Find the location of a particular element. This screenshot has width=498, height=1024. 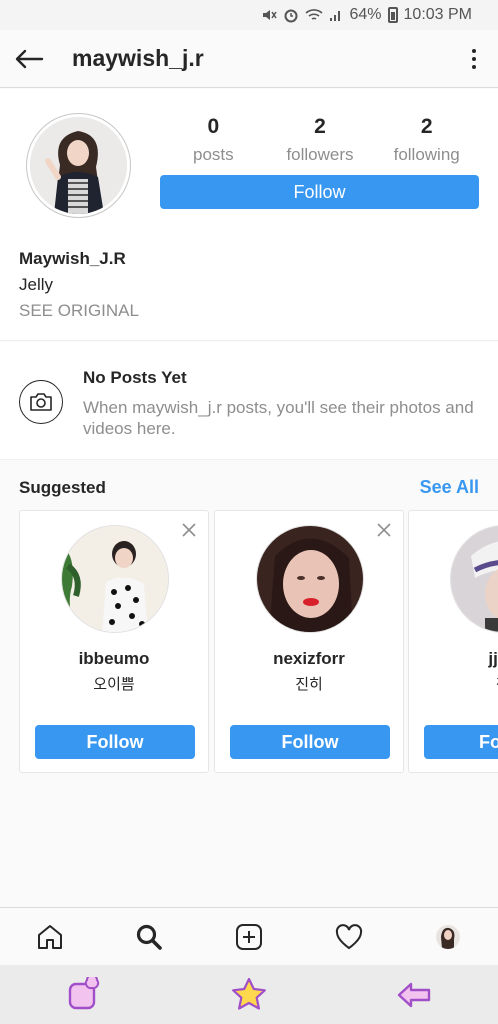

display-name: Maywish_J.R is located at coordinates (72, 258).